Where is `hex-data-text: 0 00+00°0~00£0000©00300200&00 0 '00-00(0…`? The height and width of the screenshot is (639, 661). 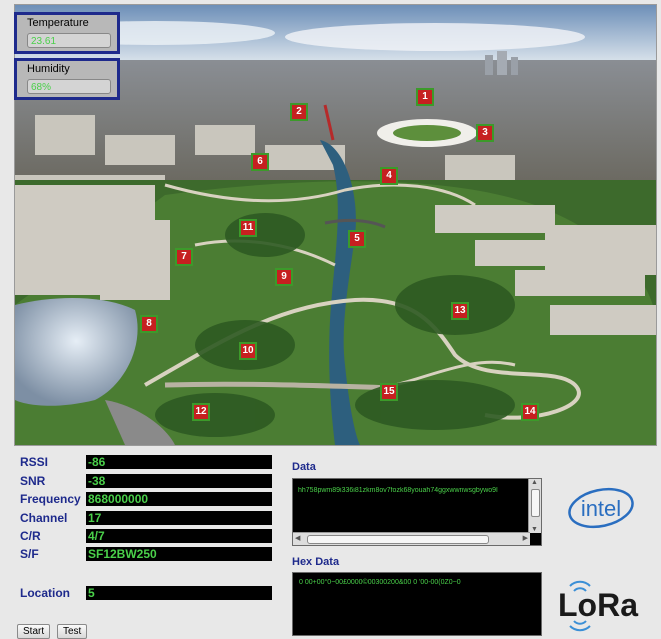 hex-data-text: 0 00+00°0~00£0000©00300200&00 0 '00-00(0… is located at coordinates (380, 582).